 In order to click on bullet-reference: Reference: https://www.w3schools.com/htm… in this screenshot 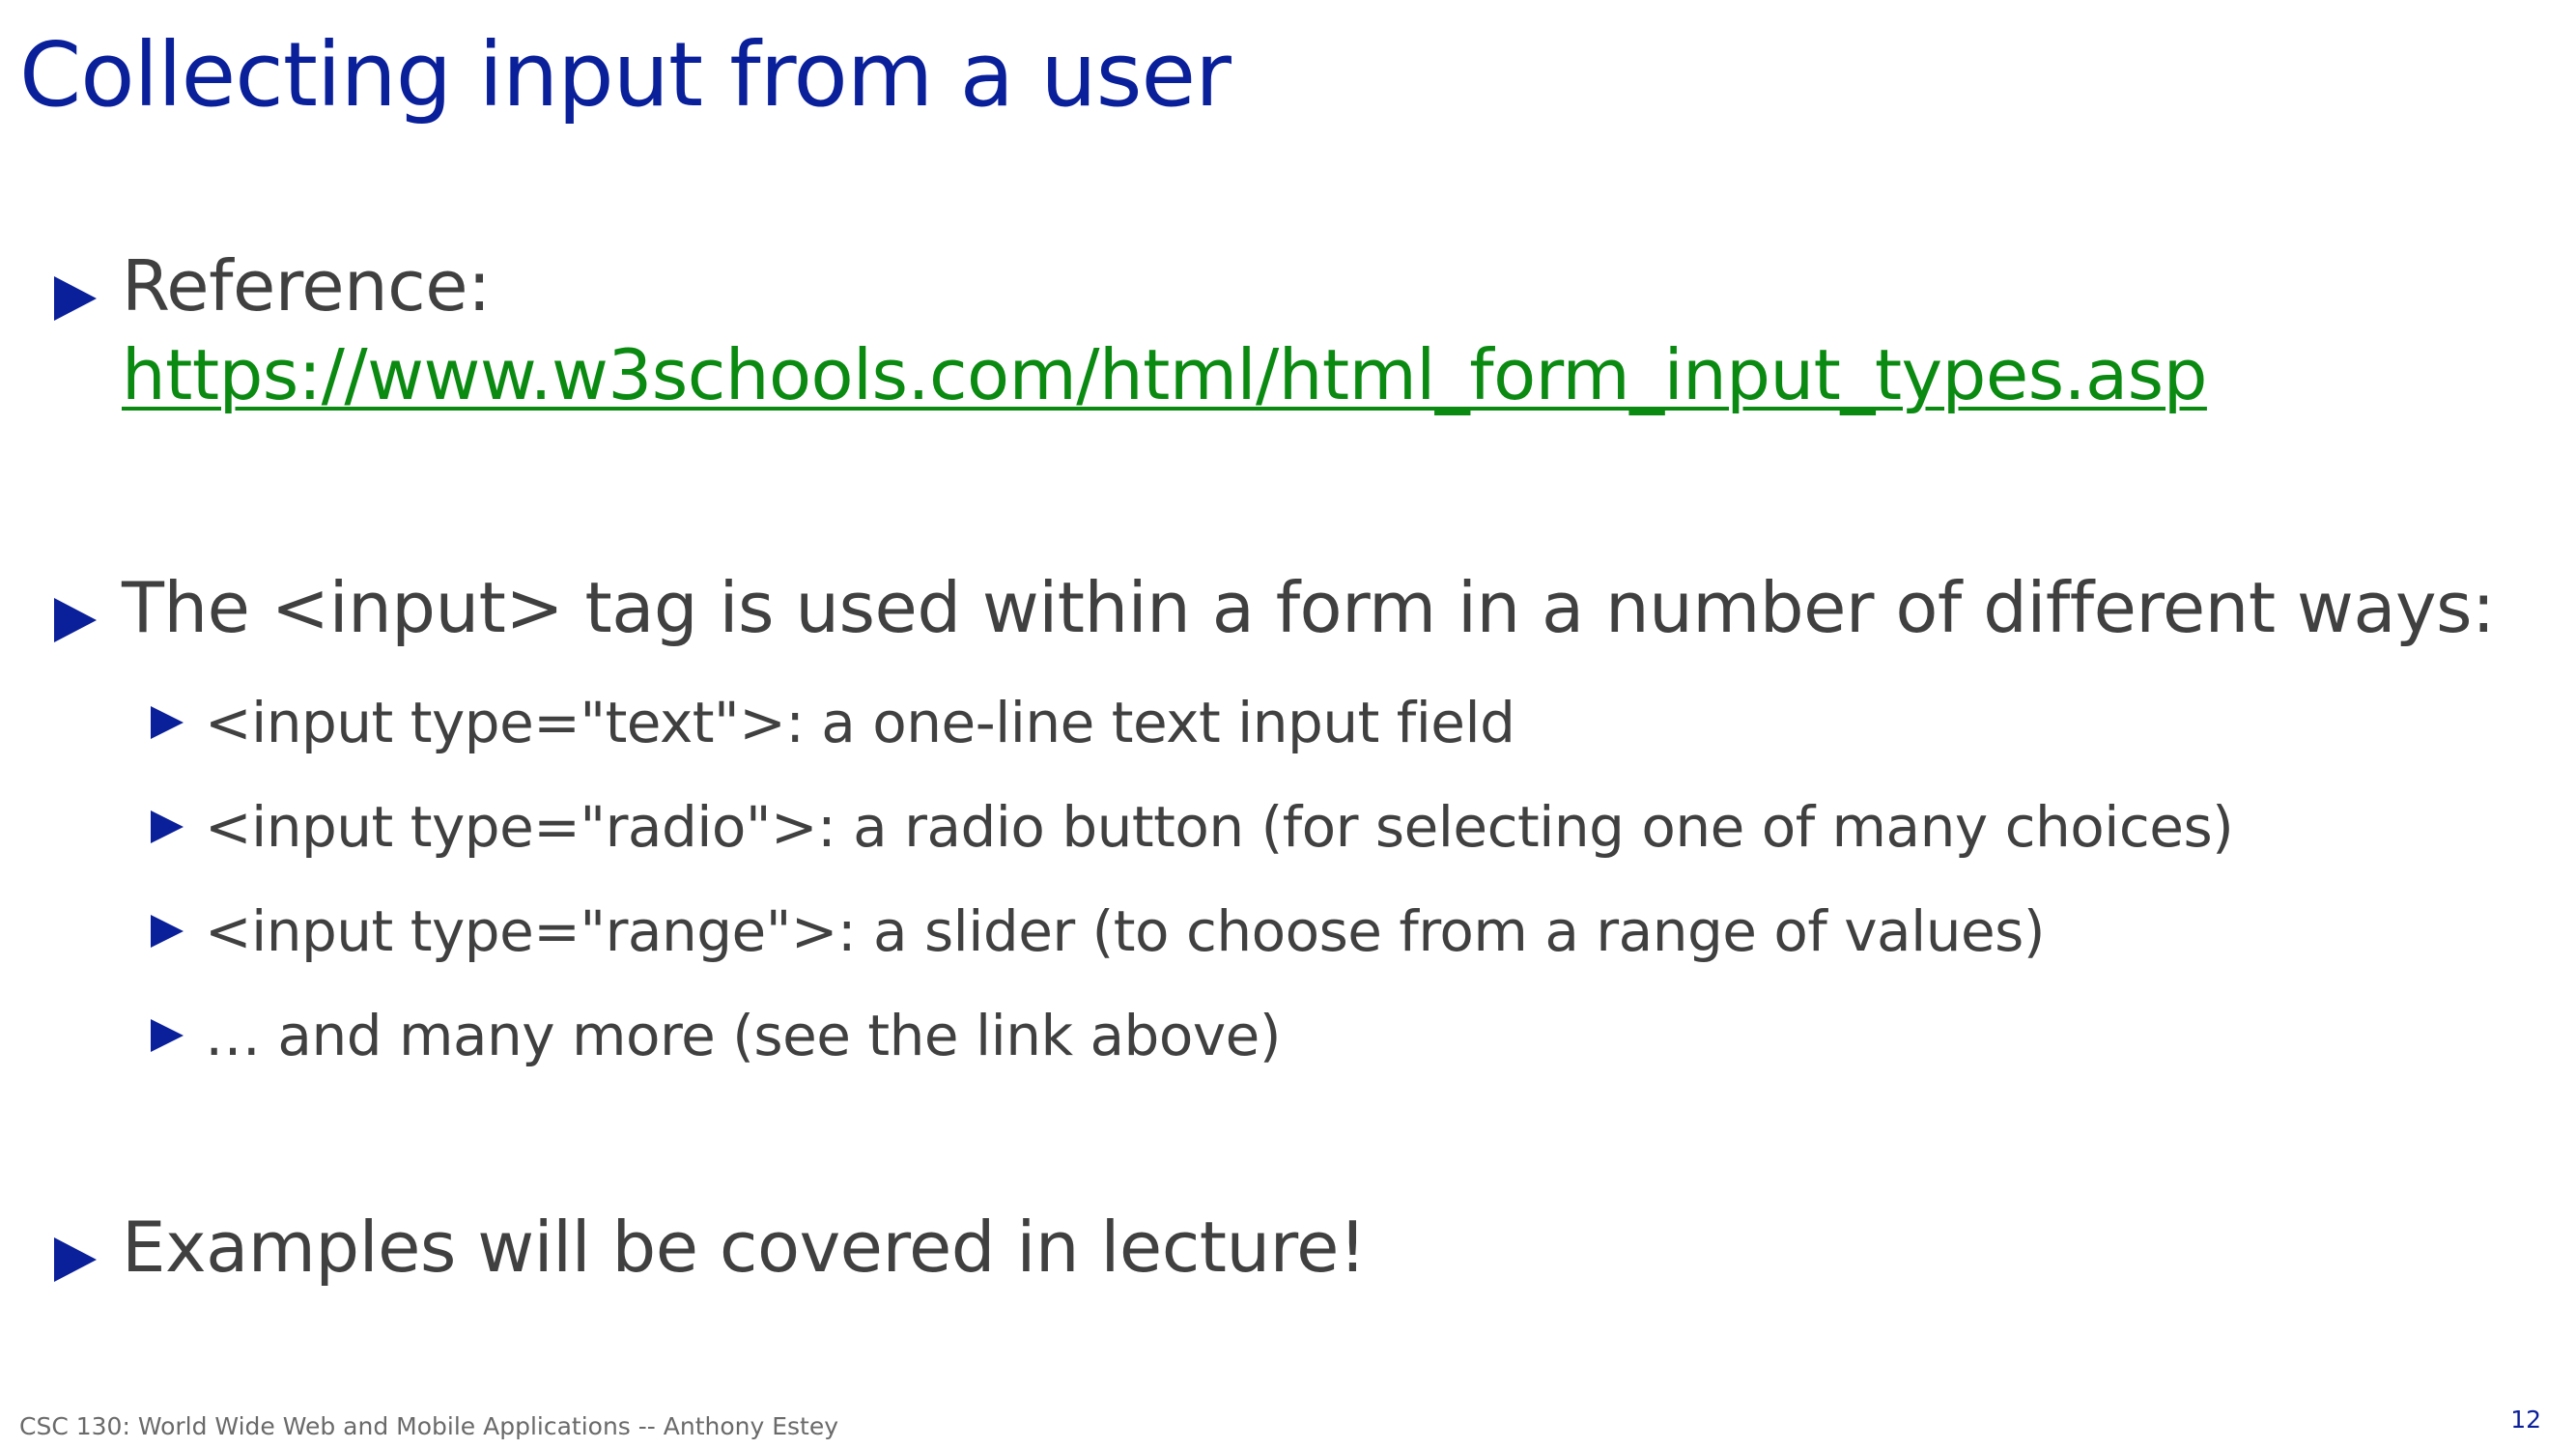, I will do `click(1130, 330)`.